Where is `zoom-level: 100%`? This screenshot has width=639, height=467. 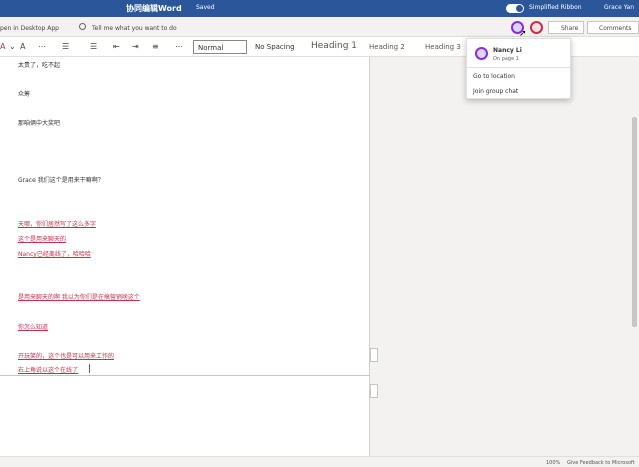
zoom-level: 100% is located at coordinates (553, 463).